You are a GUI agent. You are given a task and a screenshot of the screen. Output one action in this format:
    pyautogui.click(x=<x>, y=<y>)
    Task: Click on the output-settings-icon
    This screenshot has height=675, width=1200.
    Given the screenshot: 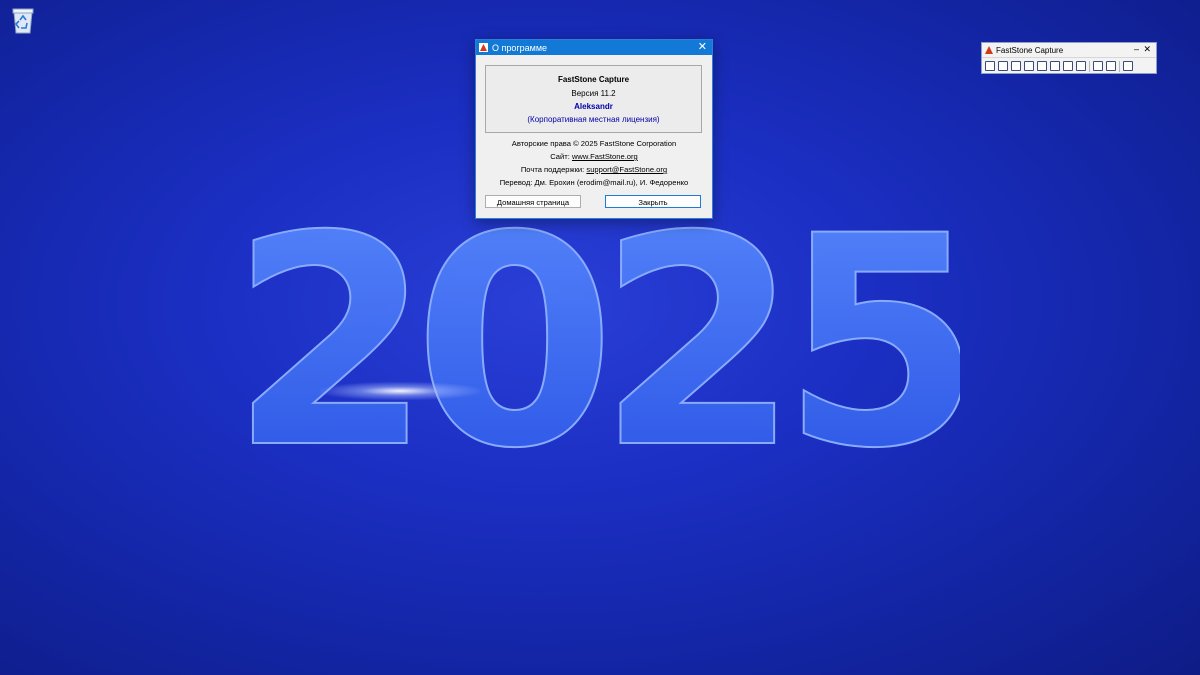 What is the action you would take?
    pyautogui.click(x=1111, y=66)
    